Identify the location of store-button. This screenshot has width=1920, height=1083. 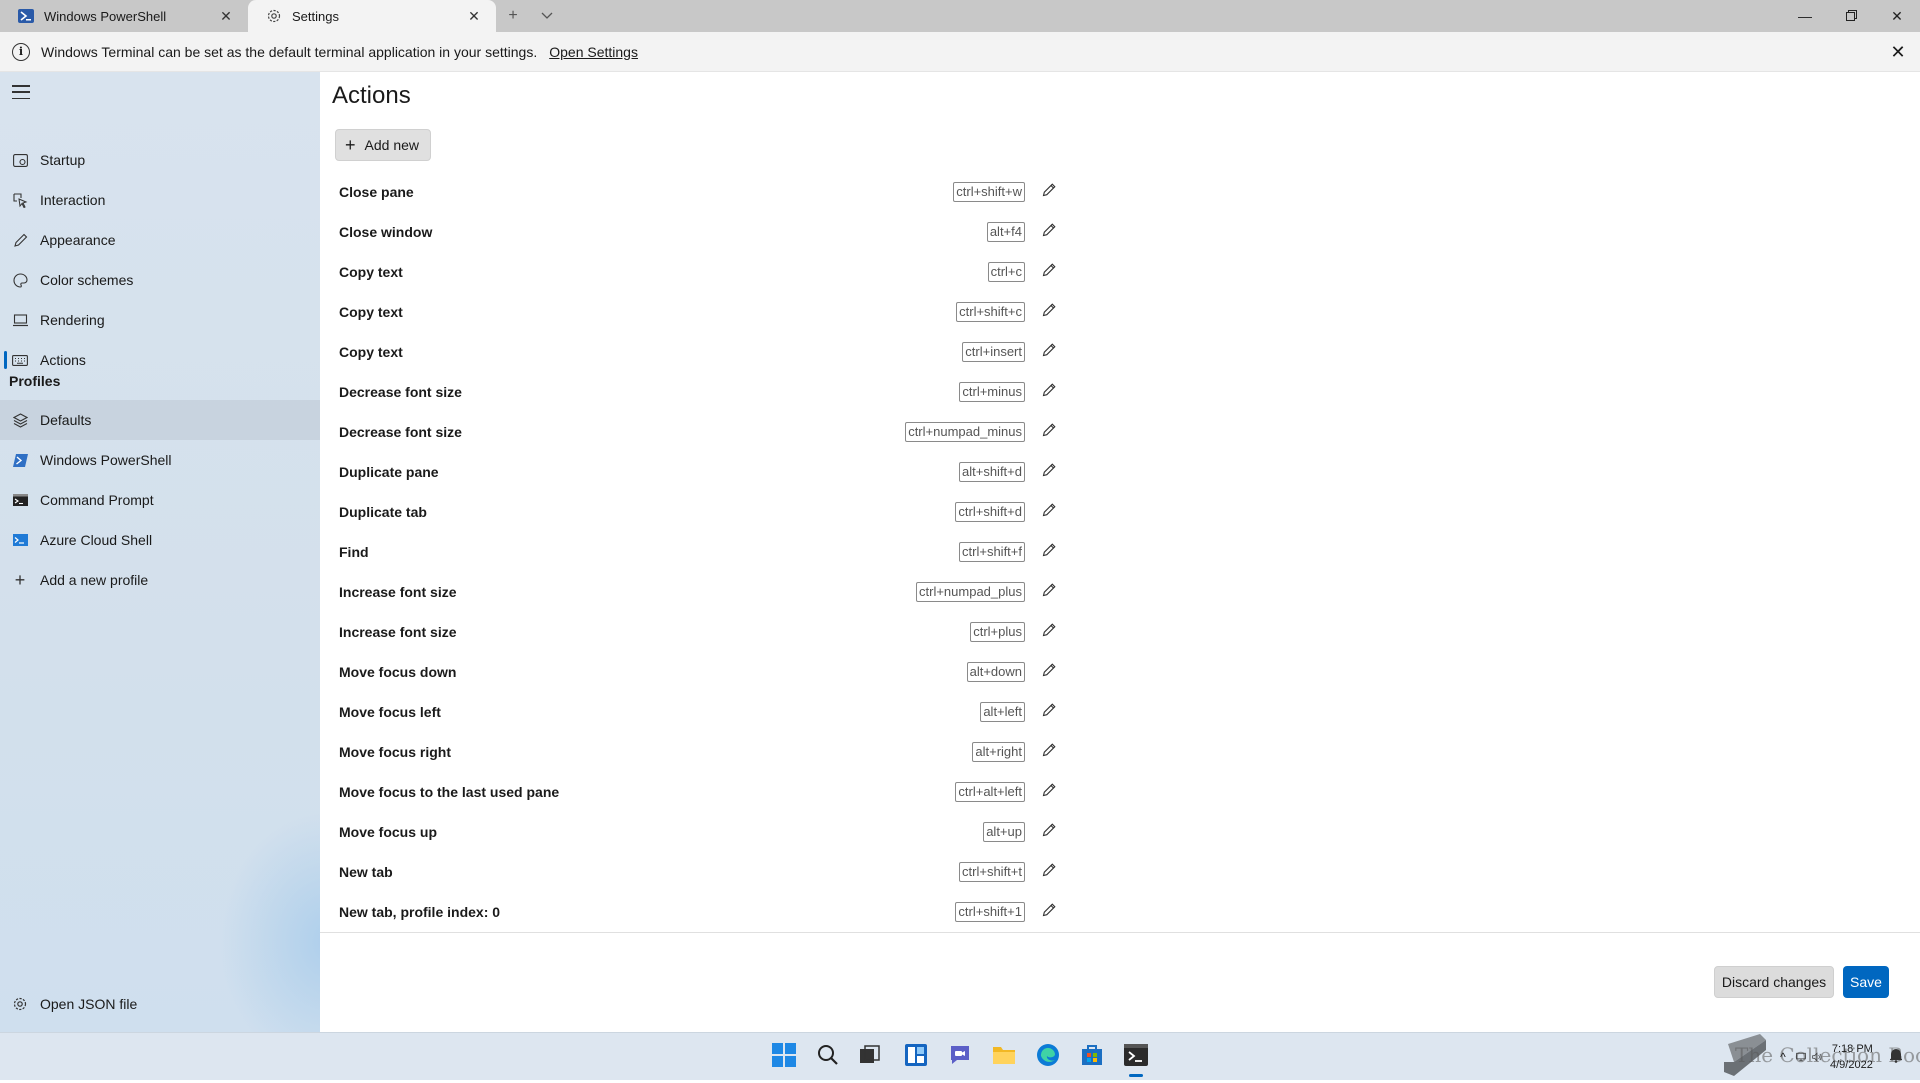
(1092, 1057).